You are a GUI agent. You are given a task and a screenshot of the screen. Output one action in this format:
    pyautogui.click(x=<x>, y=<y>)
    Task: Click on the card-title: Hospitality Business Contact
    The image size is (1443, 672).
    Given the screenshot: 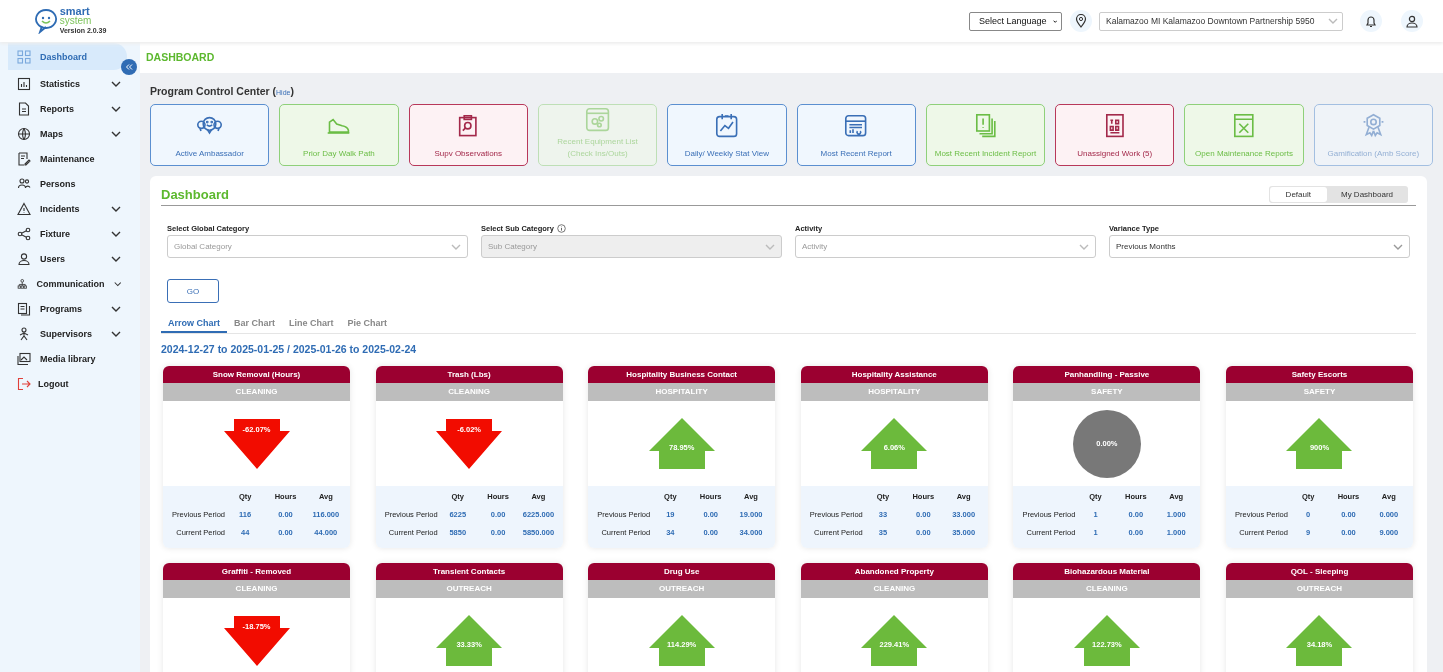 What is the action you would take?
    pyautogui.click(x=682, y=374)
    